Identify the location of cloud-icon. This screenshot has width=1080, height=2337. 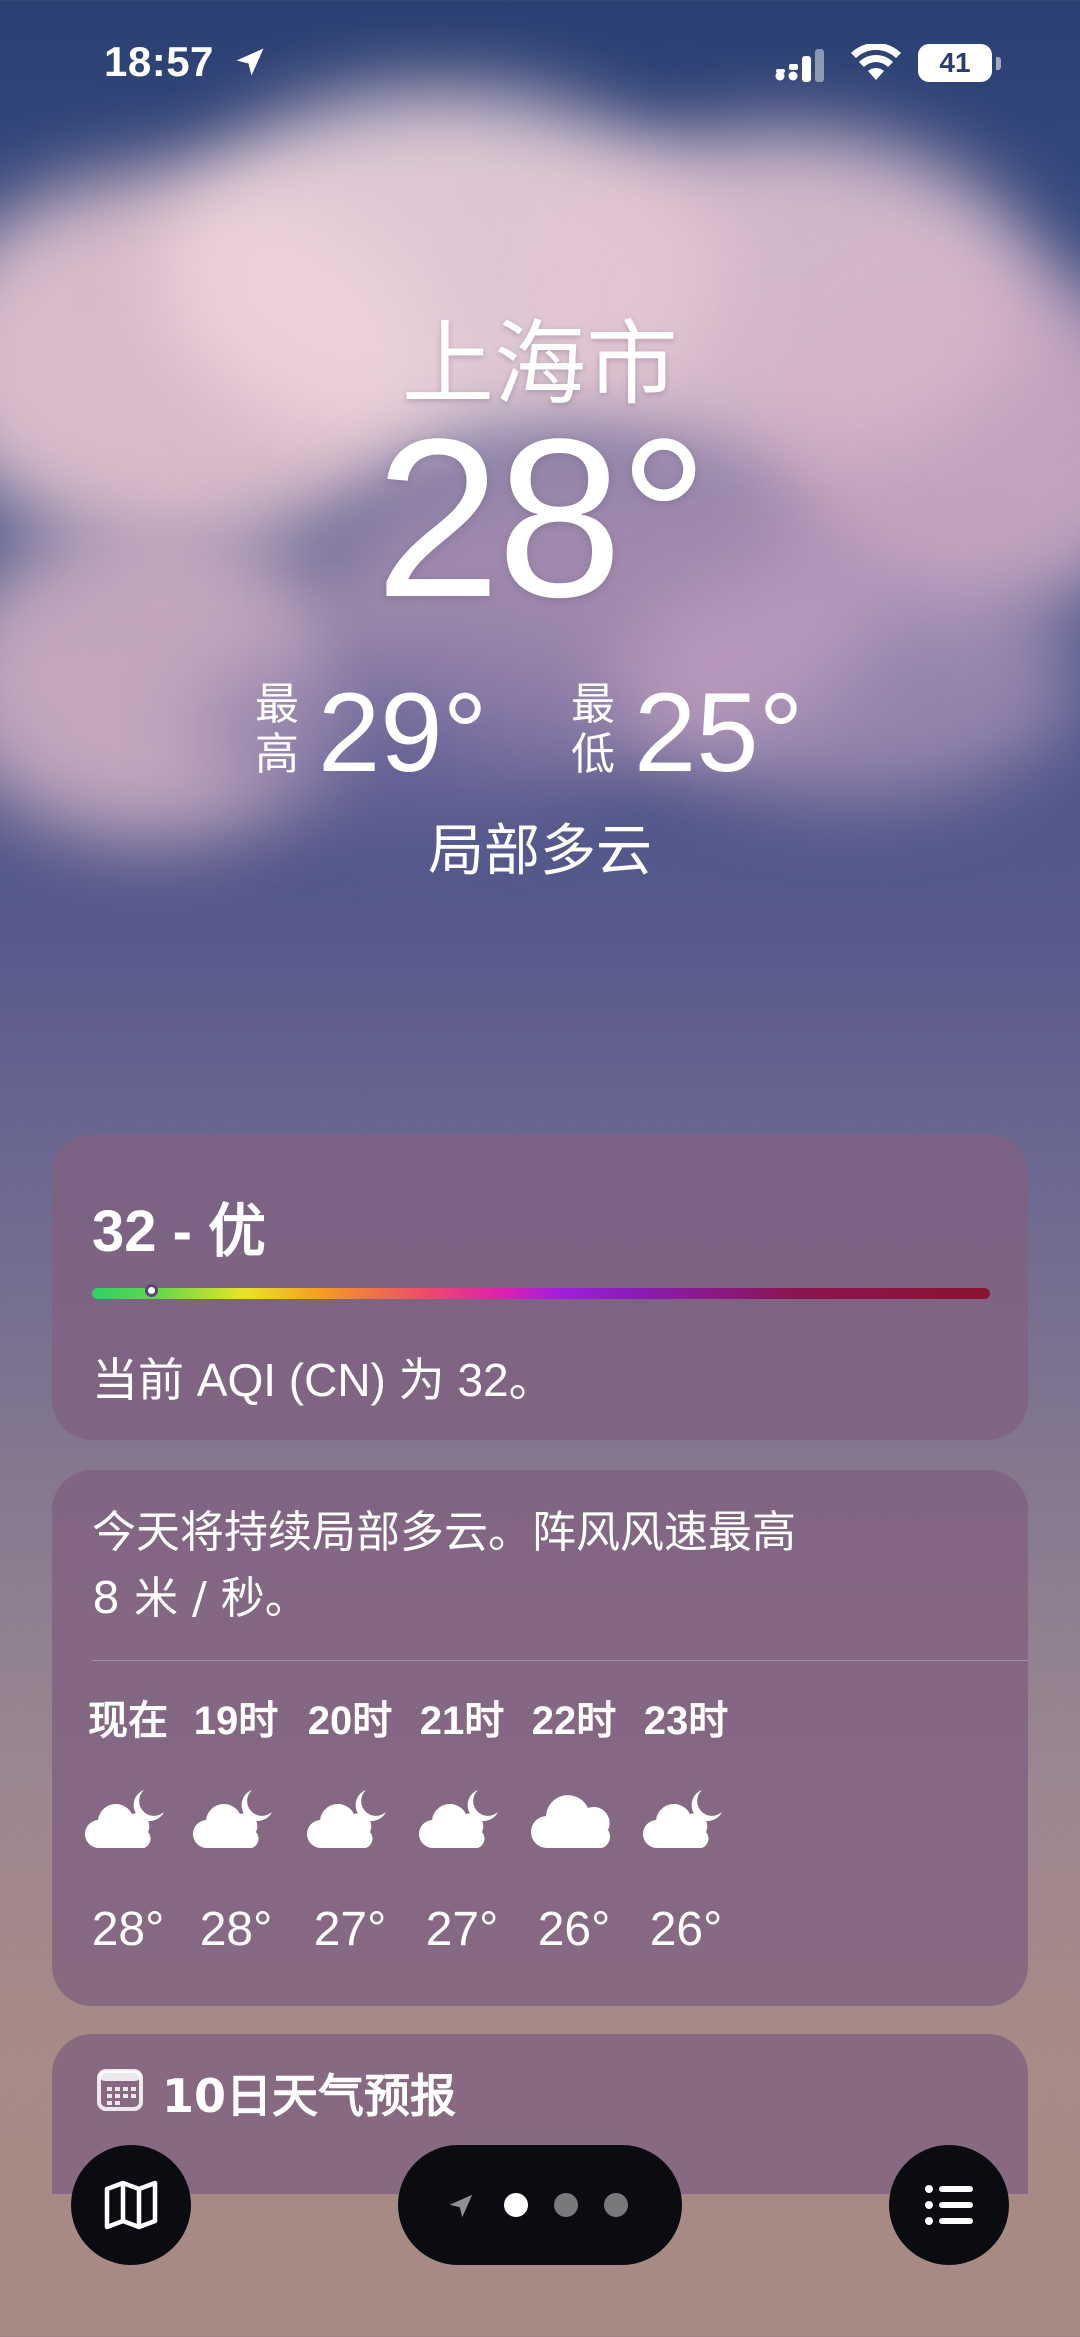
(574, 1821).